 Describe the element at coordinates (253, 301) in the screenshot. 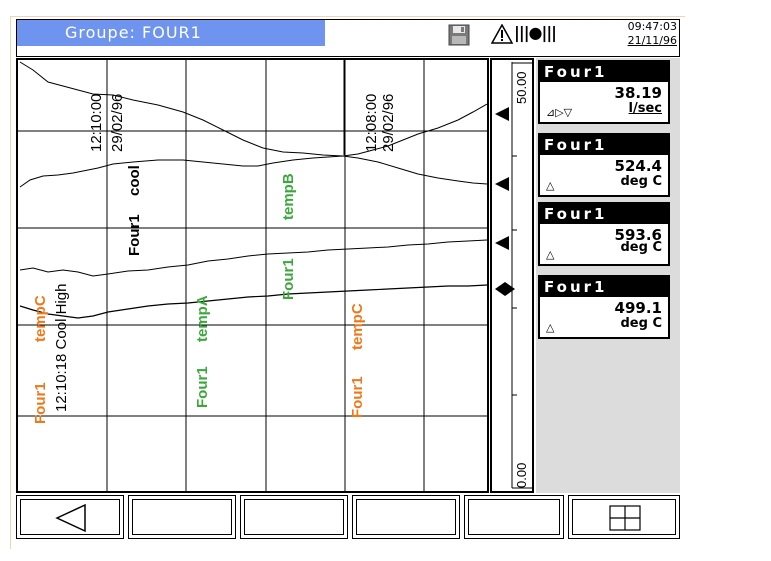

I see `trace-tempC` at that location.